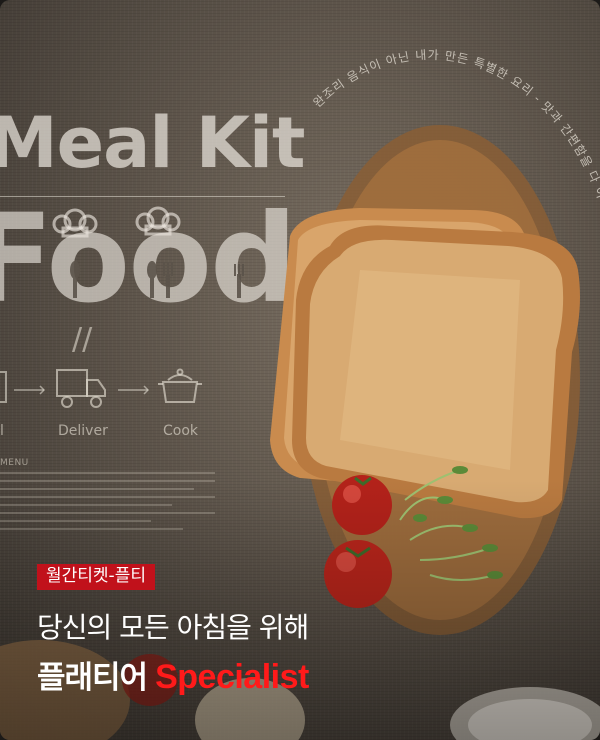  Describe the element at coordinates (181, 431) in the screenshot. I see `step-label-cook: Cook` at that location.